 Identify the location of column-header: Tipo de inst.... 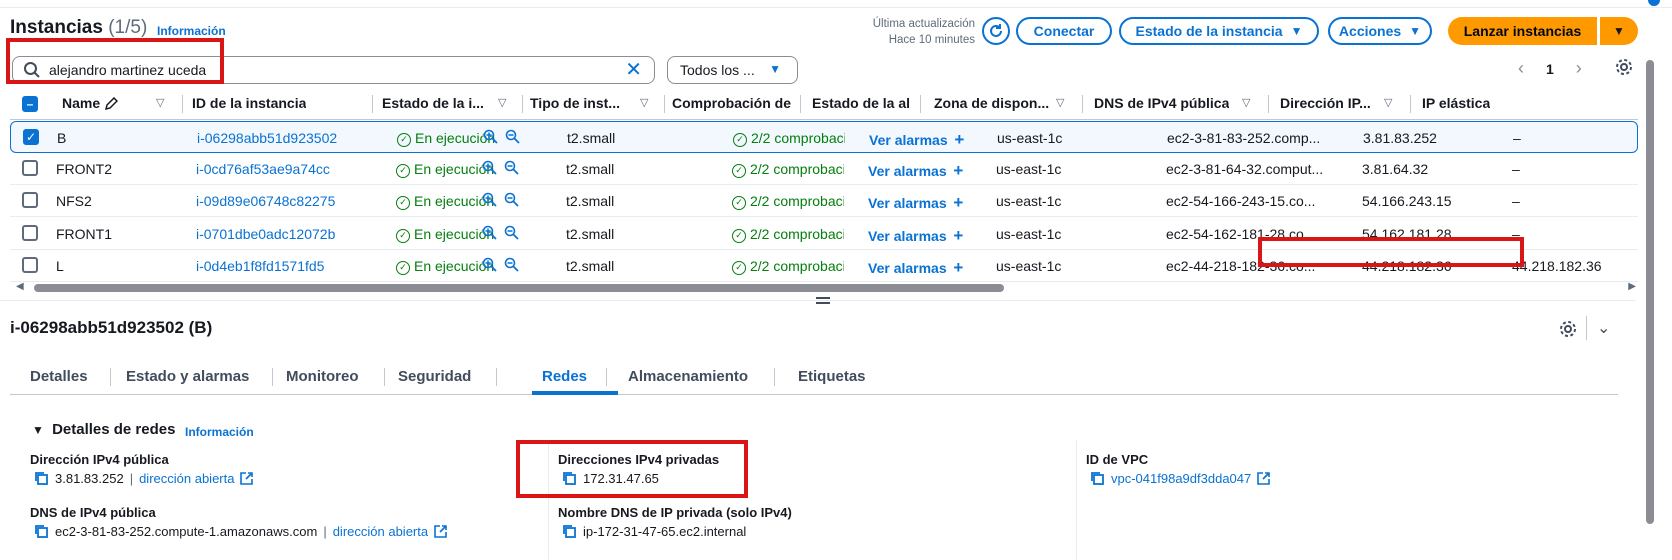
(580, 103).